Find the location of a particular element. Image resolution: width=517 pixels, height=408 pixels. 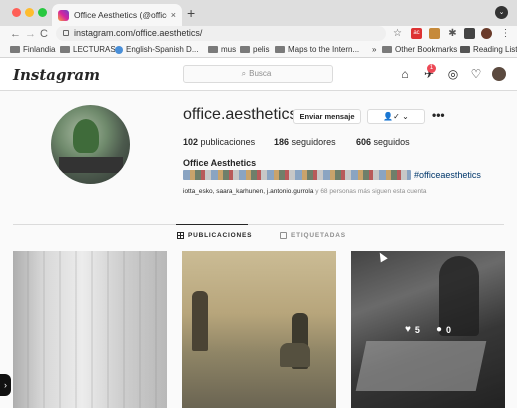

new-tab-button: + is located at coordinates (191, 13).